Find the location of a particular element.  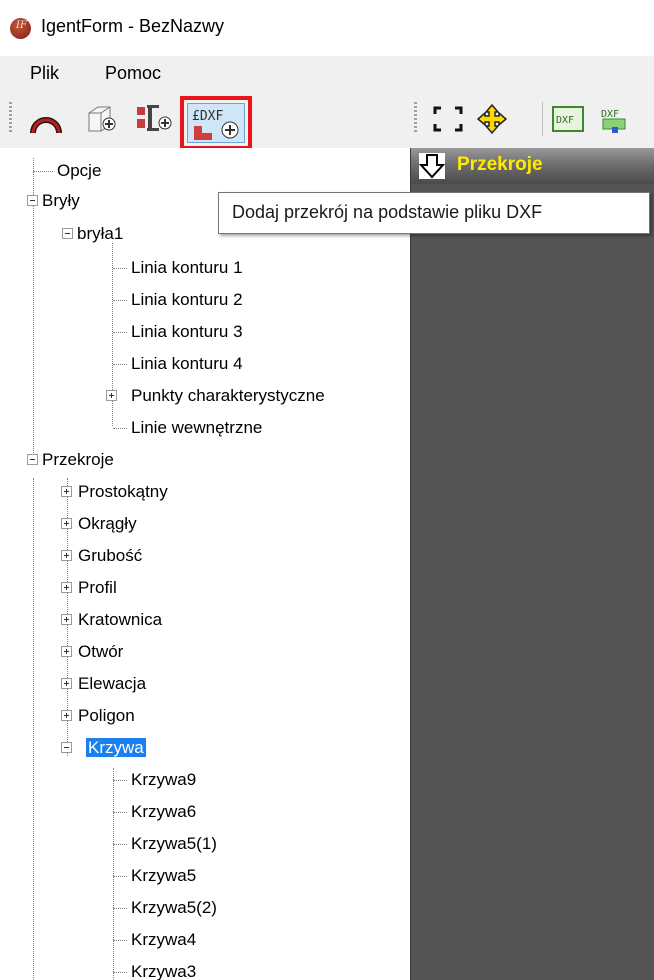

dxf-export-button: DXF is located at coordinates (616, 119).